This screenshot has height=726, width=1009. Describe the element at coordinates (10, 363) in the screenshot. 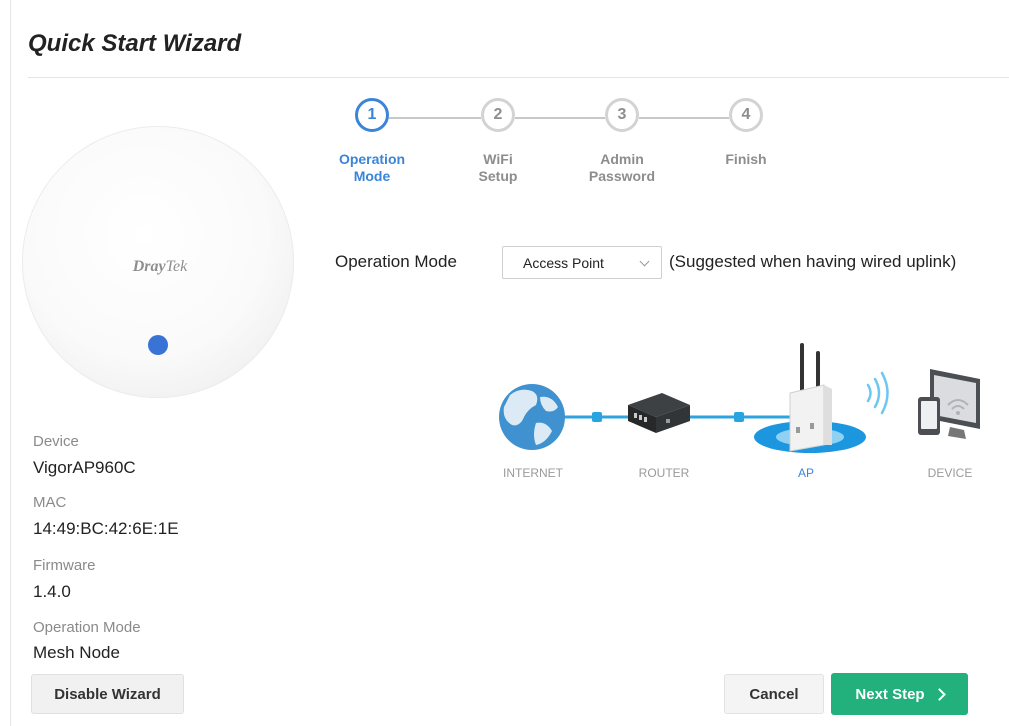

I see `left-border` at that location.